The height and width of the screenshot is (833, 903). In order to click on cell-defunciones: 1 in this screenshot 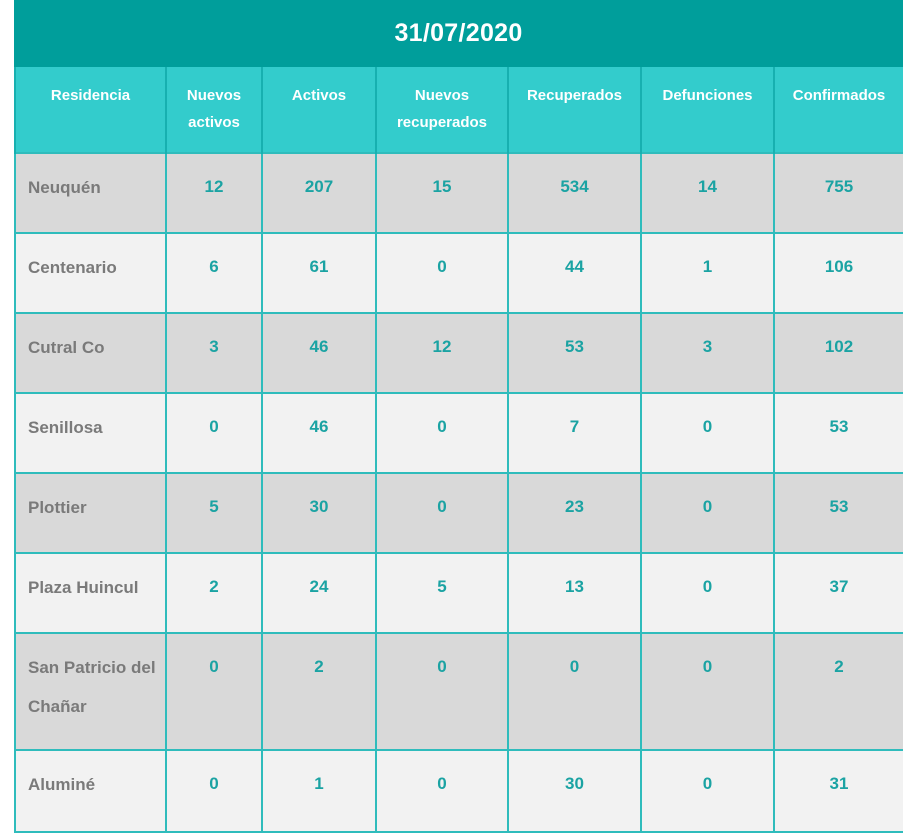, I will do `click(707, 273)`.